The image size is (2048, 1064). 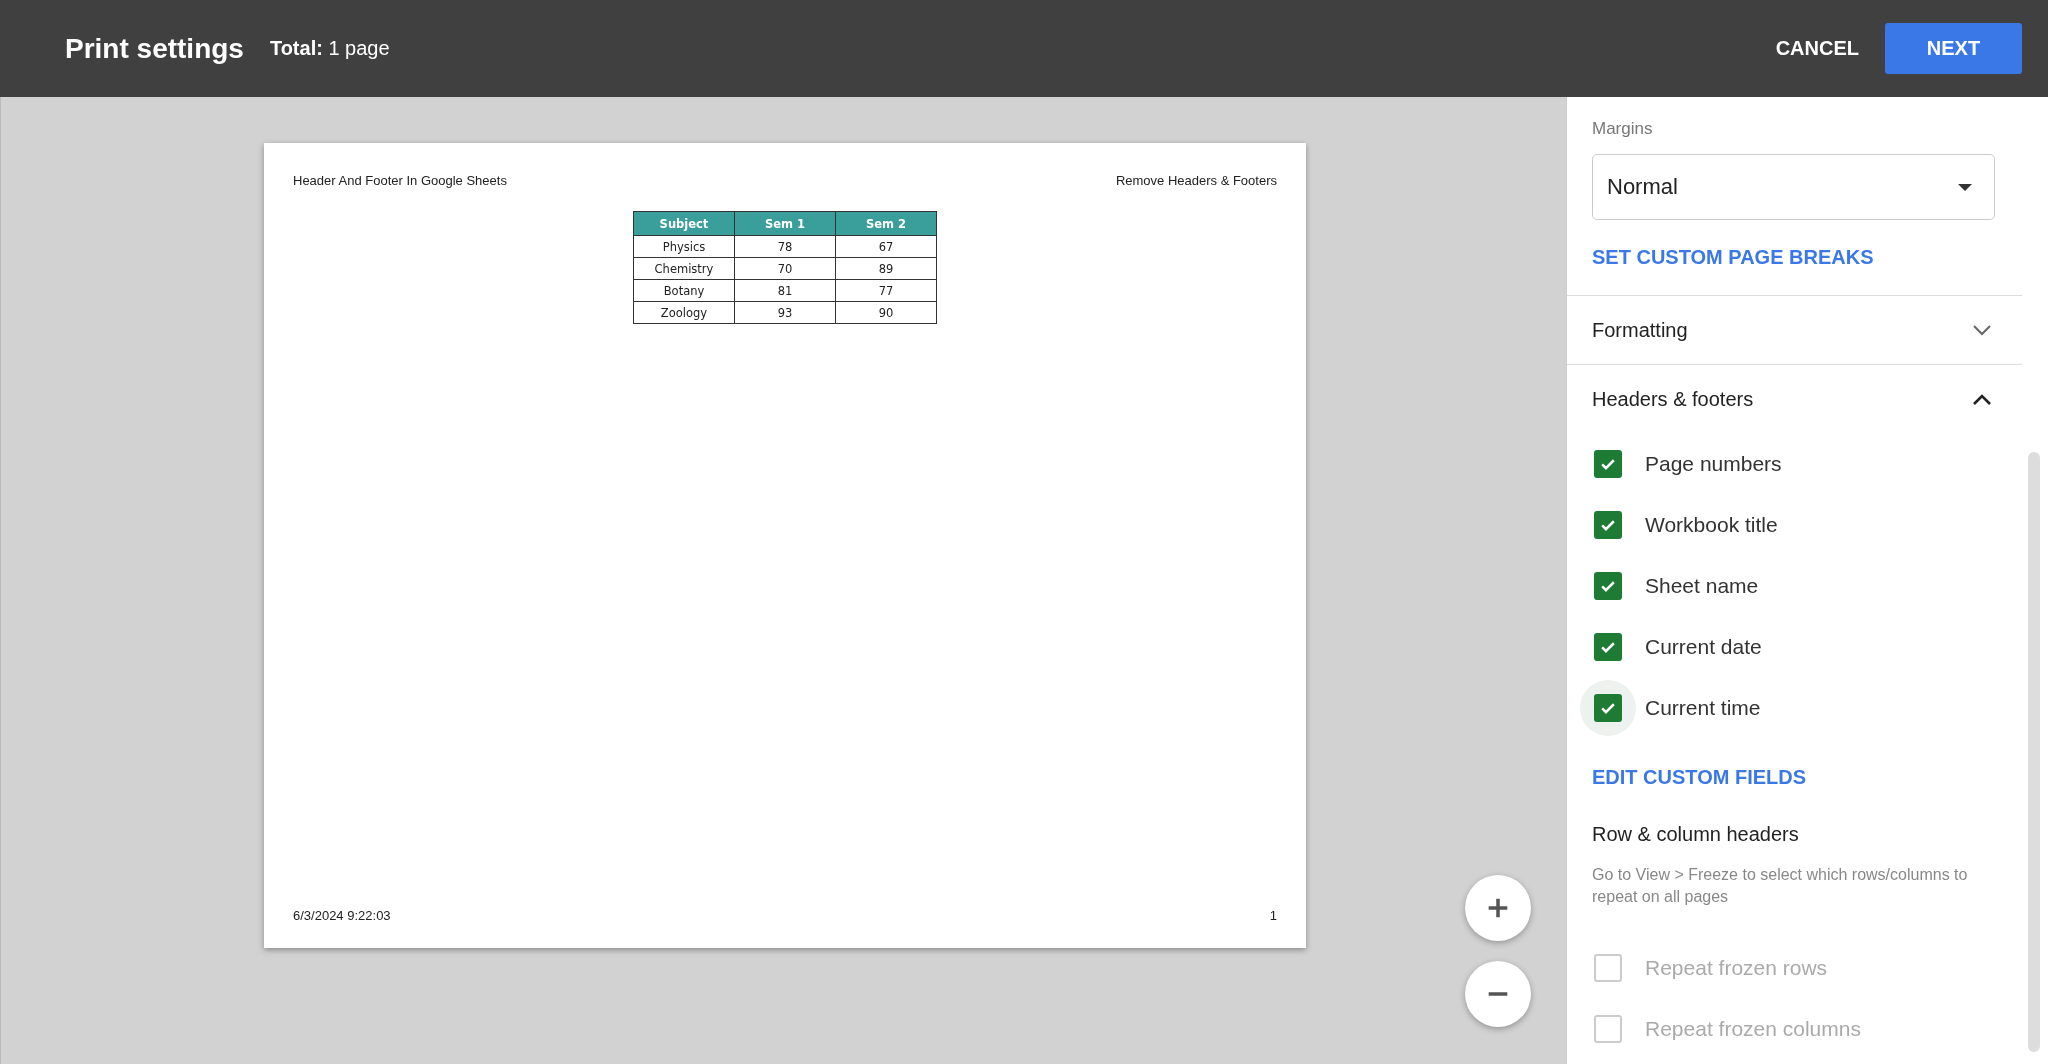 What do you see at coordinates (1817, 48) in the screenshot?
I see `cancel-button: CANCEL` at bounding box center [1817, 48].